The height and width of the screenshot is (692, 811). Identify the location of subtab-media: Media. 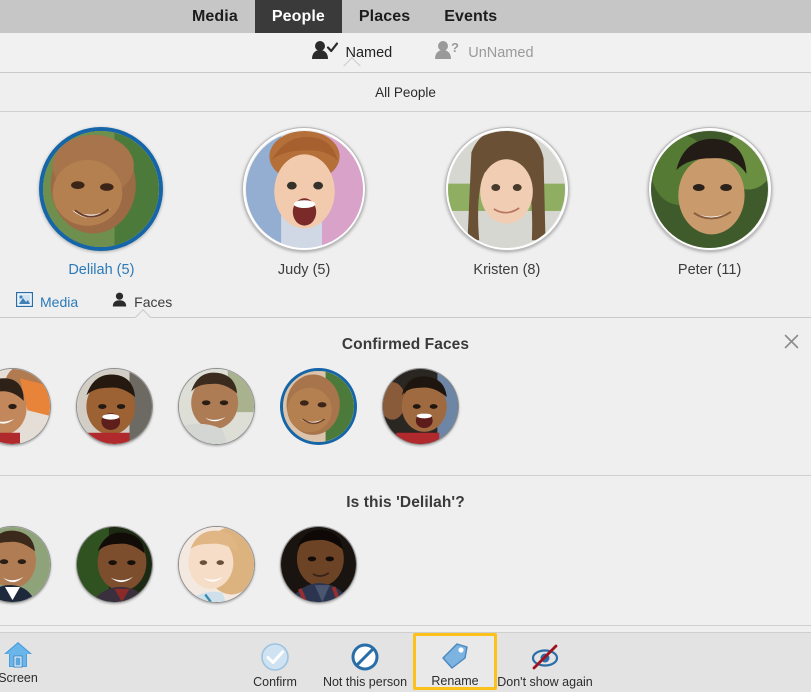
(47, 302).